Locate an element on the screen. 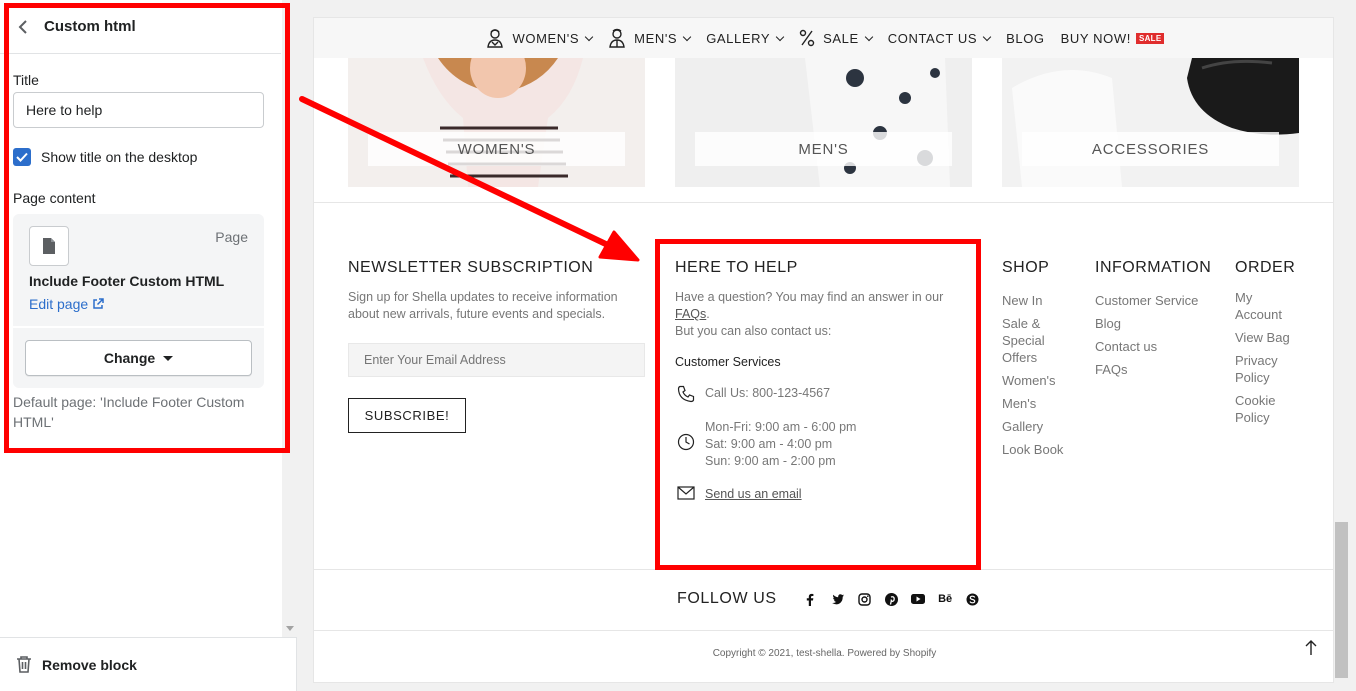 The image size is (1356, 691). edit-page-label: Edit page is located at coordinates (59, 304).